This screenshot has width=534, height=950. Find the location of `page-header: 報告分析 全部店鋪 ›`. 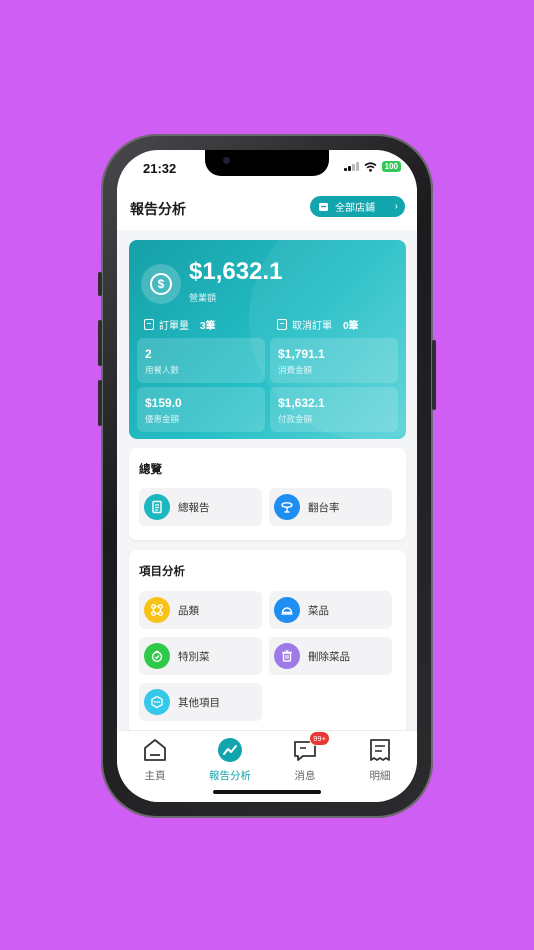

page-header: 報告分析 全部店鋪 › is located at coordinates (267, 209).